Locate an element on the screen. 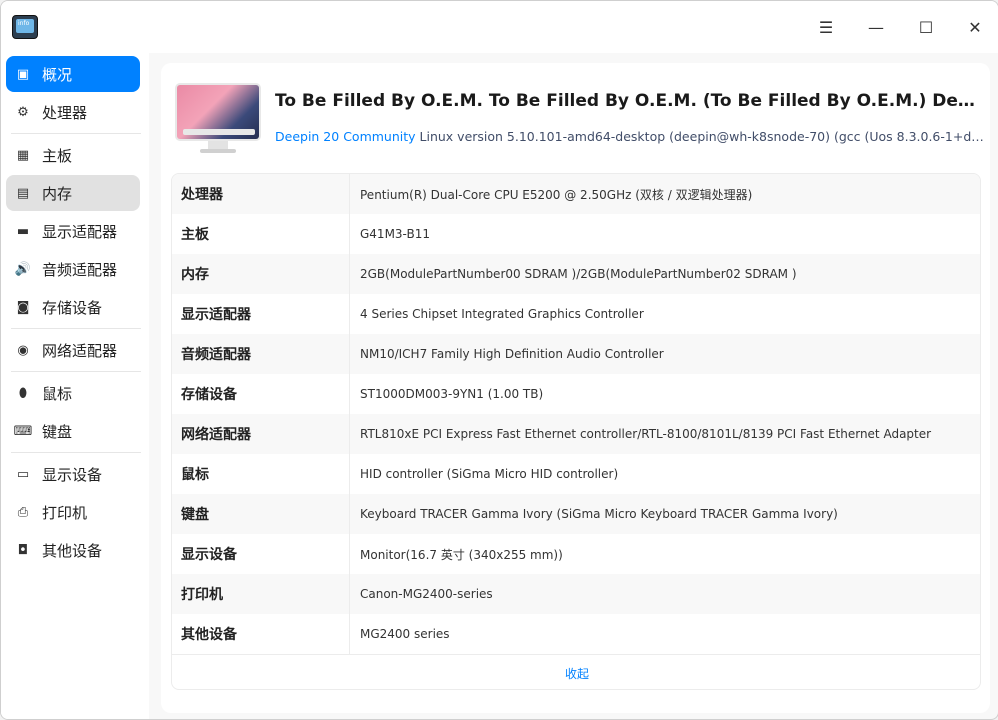 This screenshot has width=998, height=720. network-icon: ◉ is located at coordinates (23, 350).